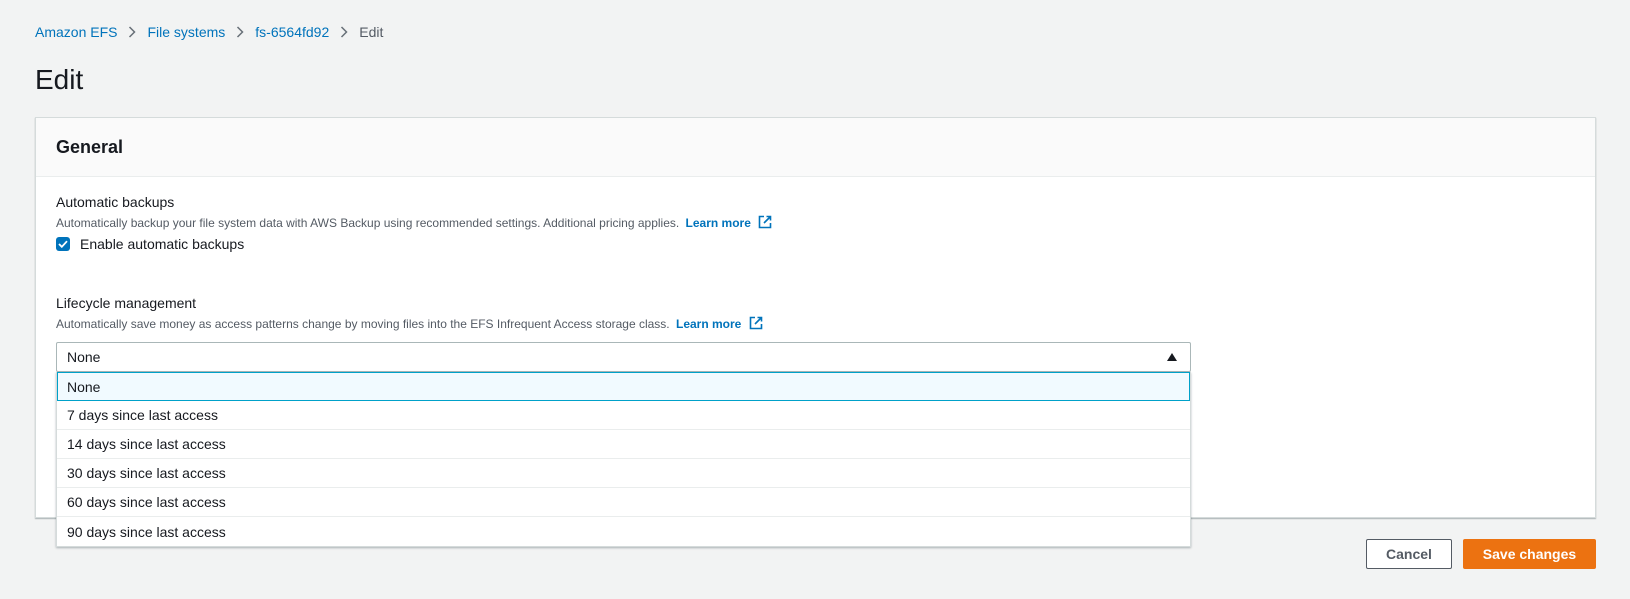 This screenshot has width=1630, height=599. What do you see at coordinates (718, 223) in the screenshot?
I see `backups-learn-more-label: Learn more` at bounding box center [718, 223].